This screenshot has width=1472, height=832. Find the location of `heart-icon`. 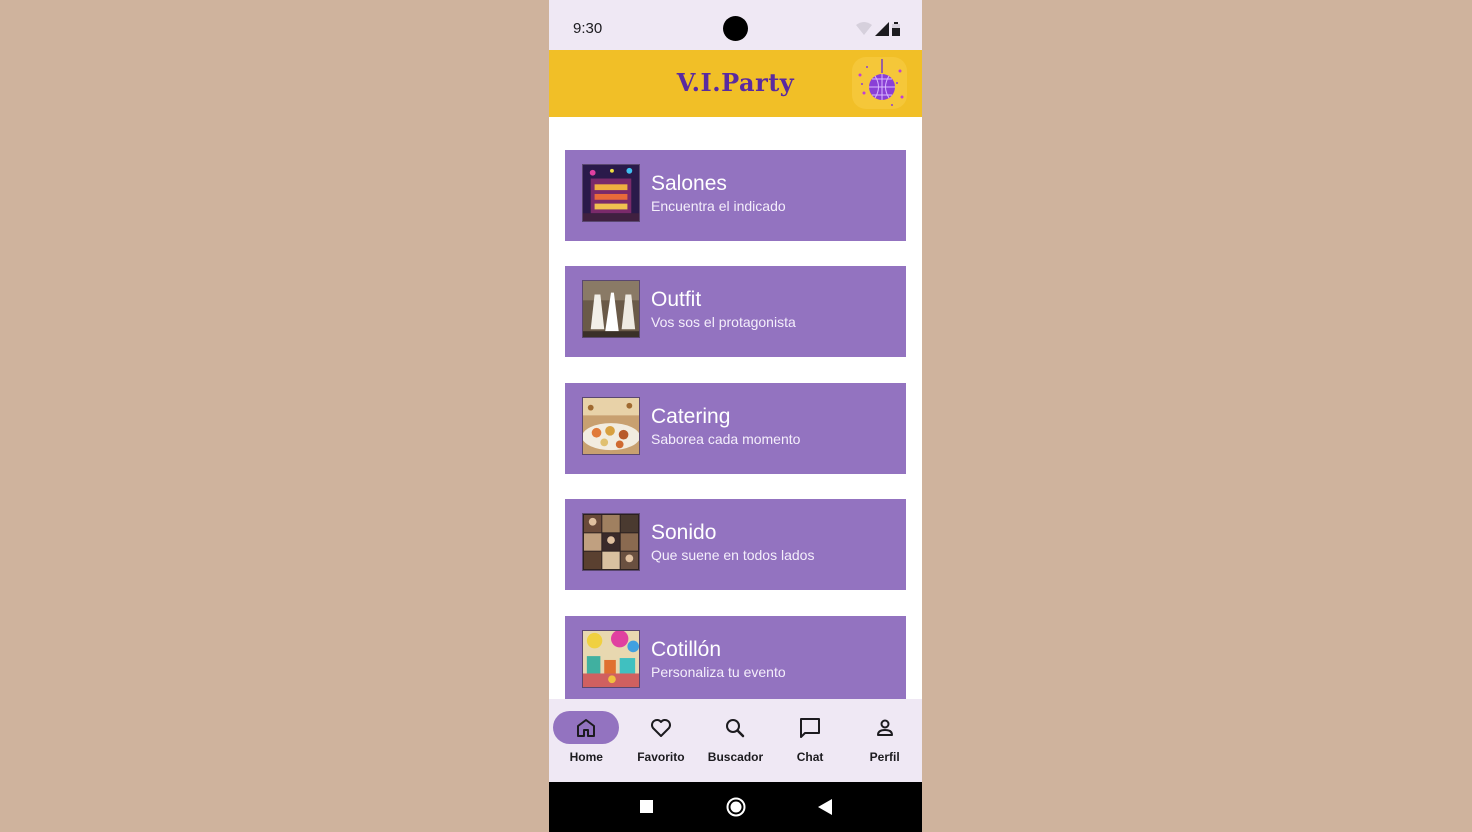

heart-icon is located at coordinates (660, 728).